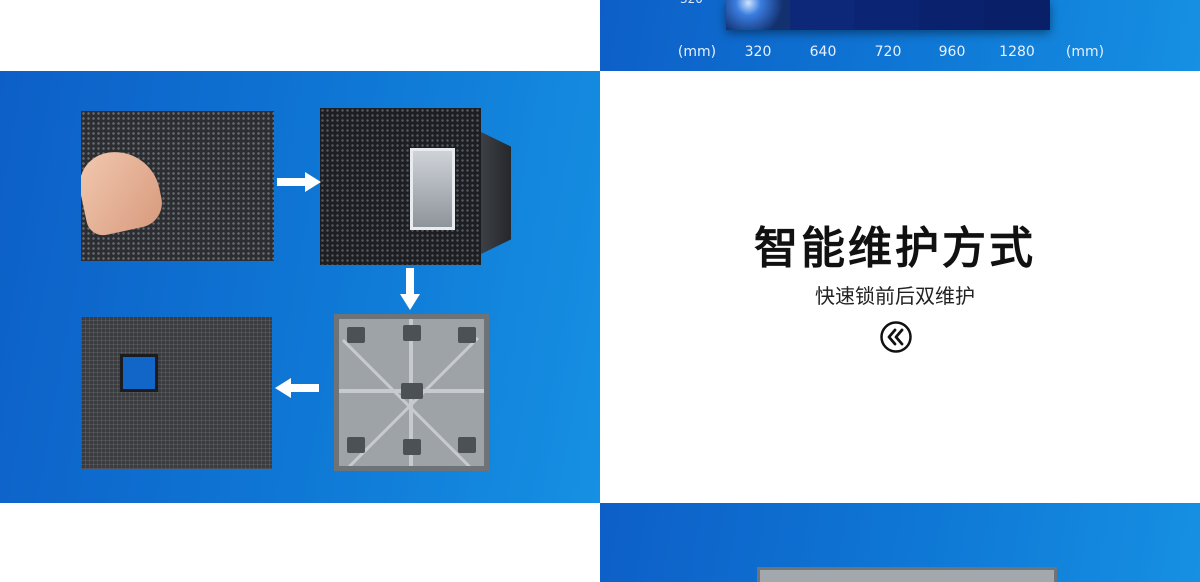  What do you see at coordinates (895, 296) in the screenshot?
I see `section-subtitle: 快速锁前后双维护` at bounding box center [895, 296].